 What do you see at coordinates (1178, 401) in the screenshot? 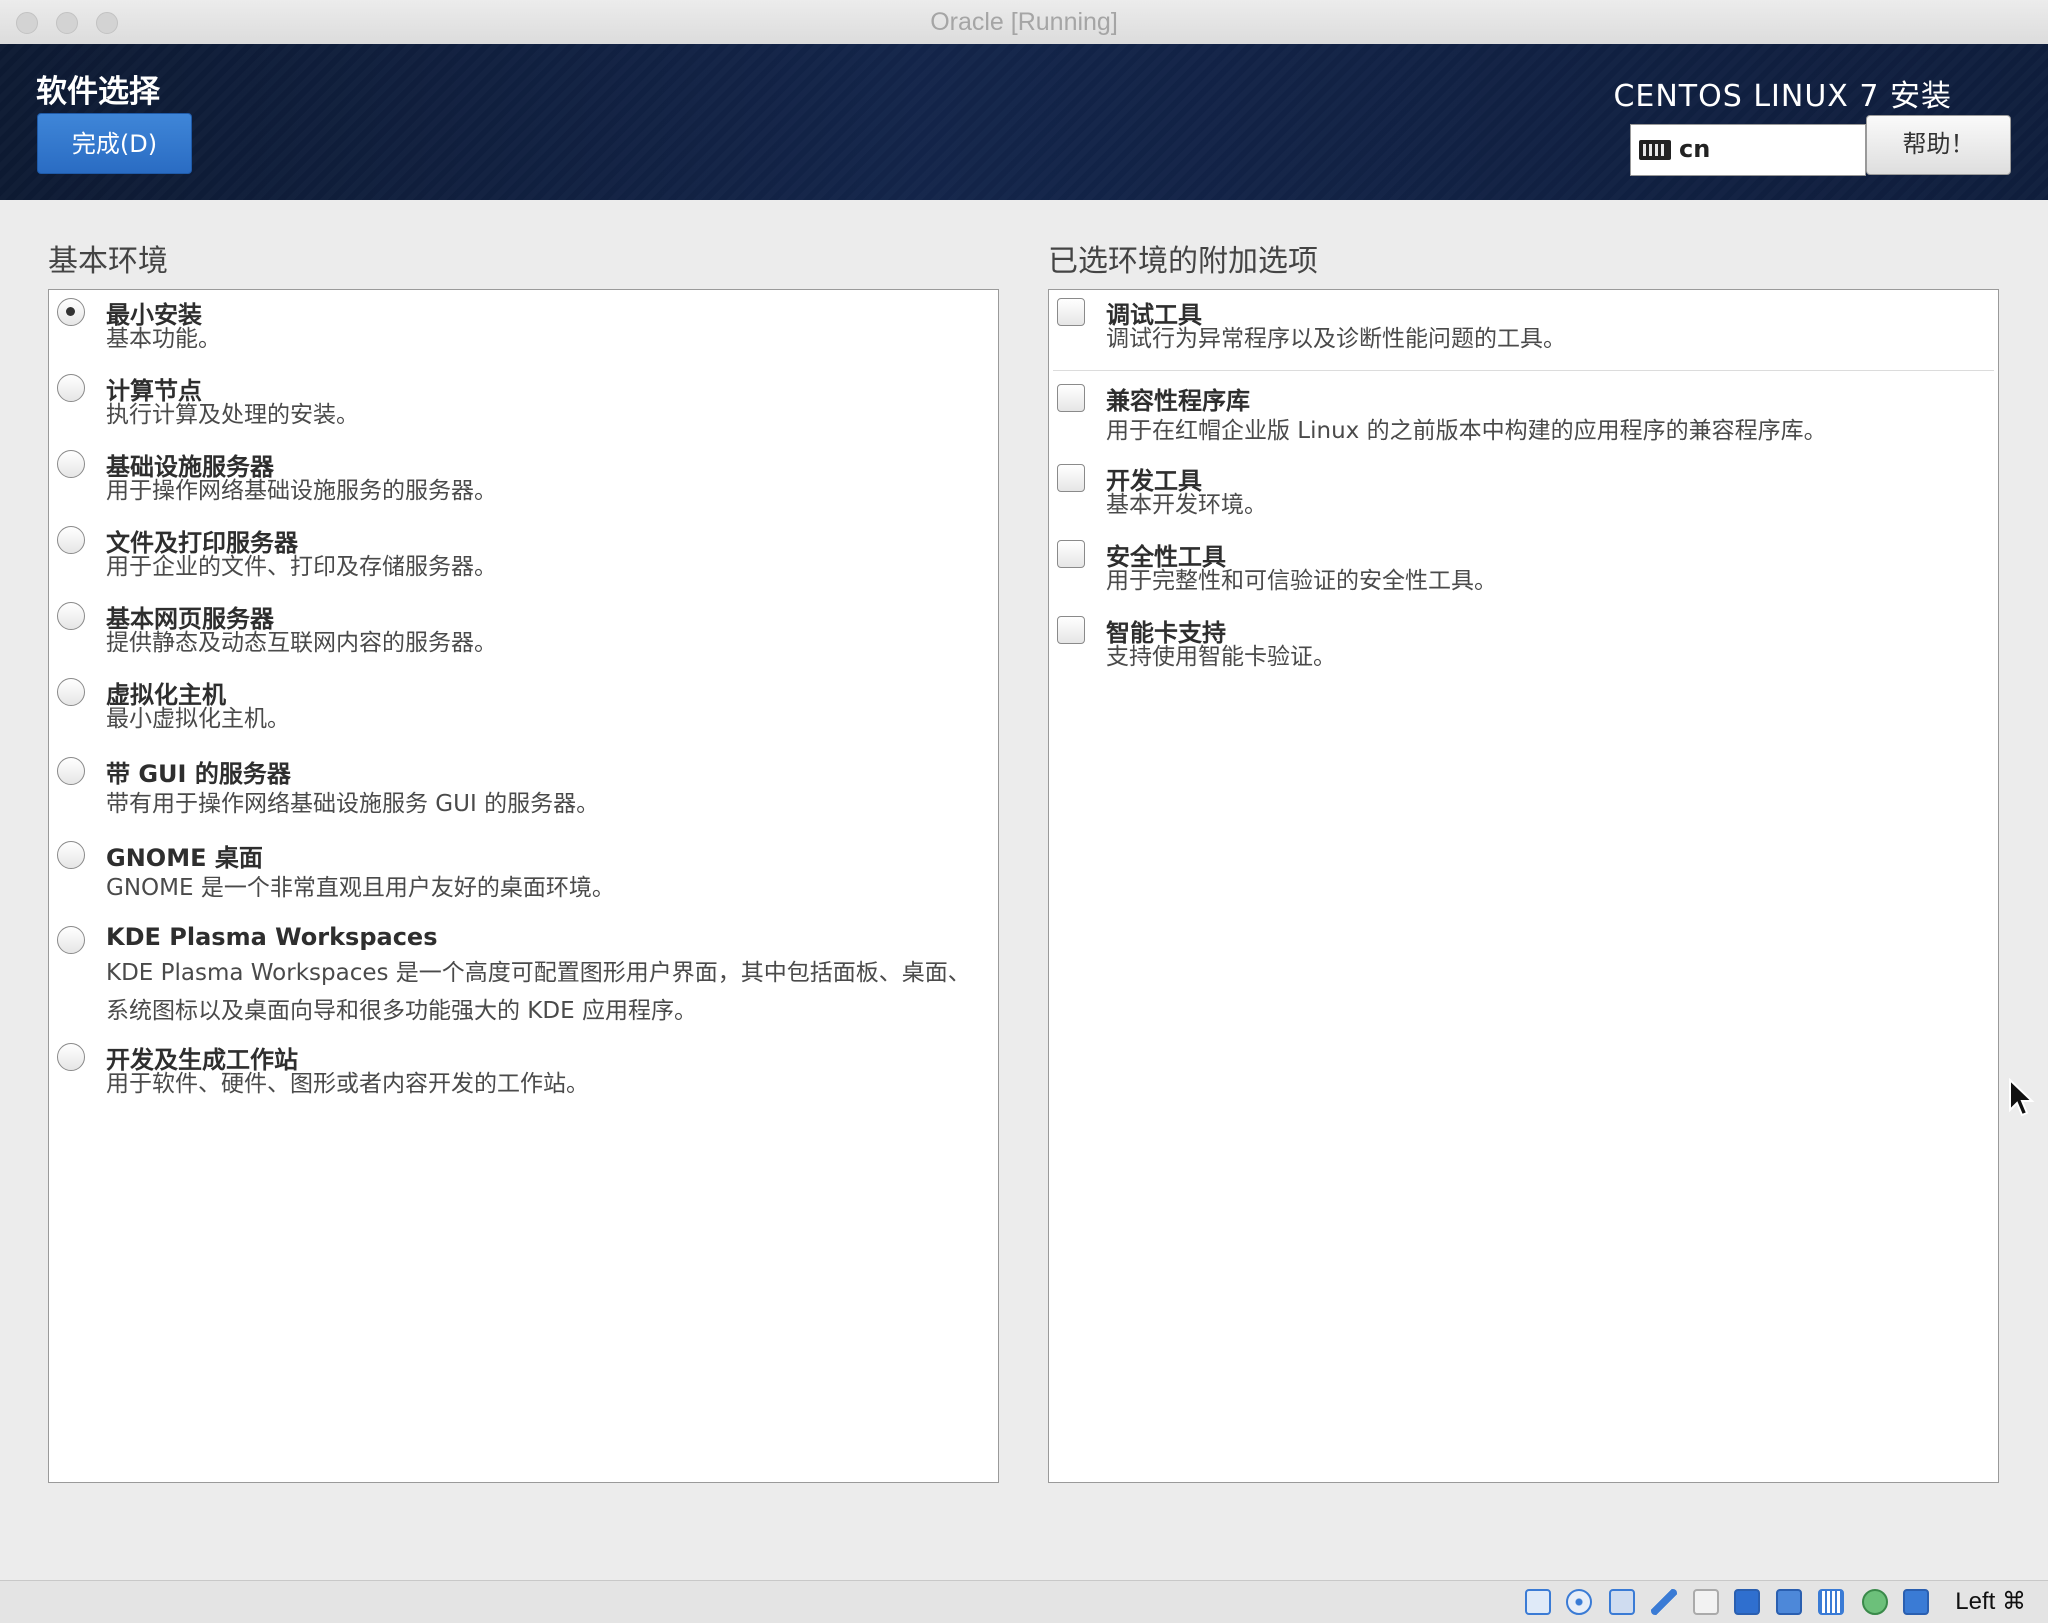
I see `addon-name: 兼容性程序库` at bounding box center [1178, 401].